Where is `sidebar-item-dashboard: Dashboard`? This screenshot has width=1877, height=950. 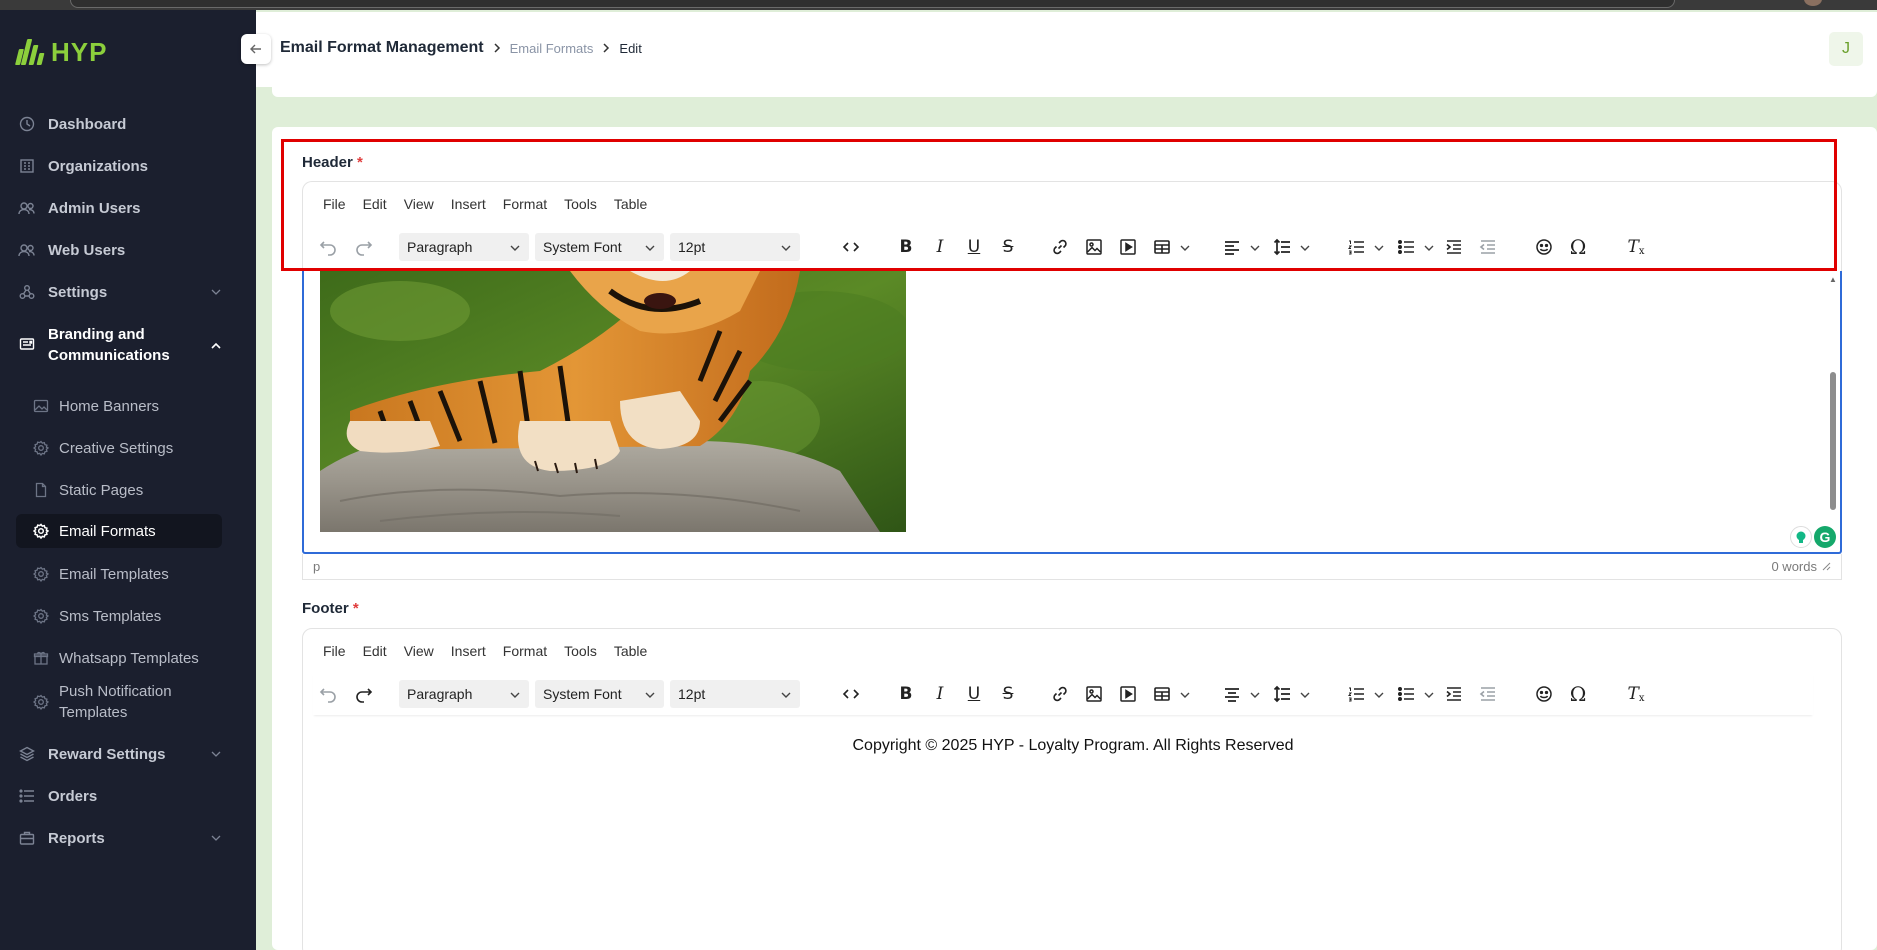
sidebar-item-dashboard: Dashboard is located at coordinates (121, 124).